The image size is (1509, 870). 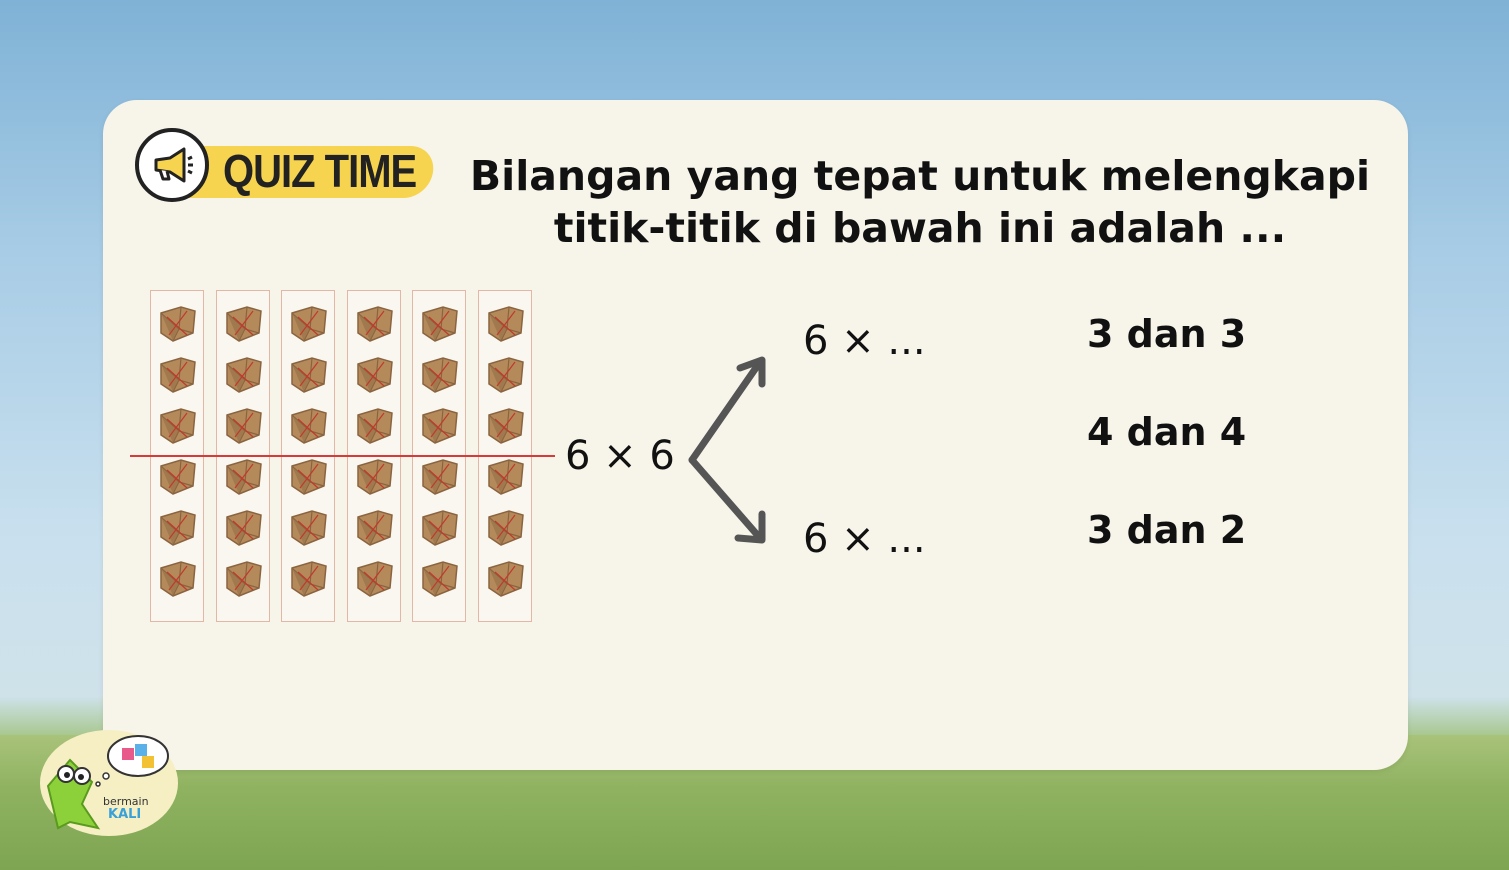 I want to click on quiz-time-badge: QUIZ TIME, so click(x=287, y=170).